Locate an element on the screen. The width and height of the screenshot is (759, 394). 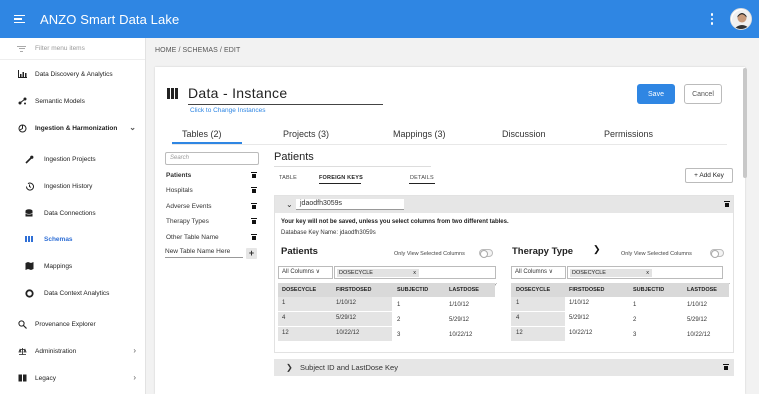
sidebar-item-label: Data Discovery & Analytics is located at coordinates (74, 74).